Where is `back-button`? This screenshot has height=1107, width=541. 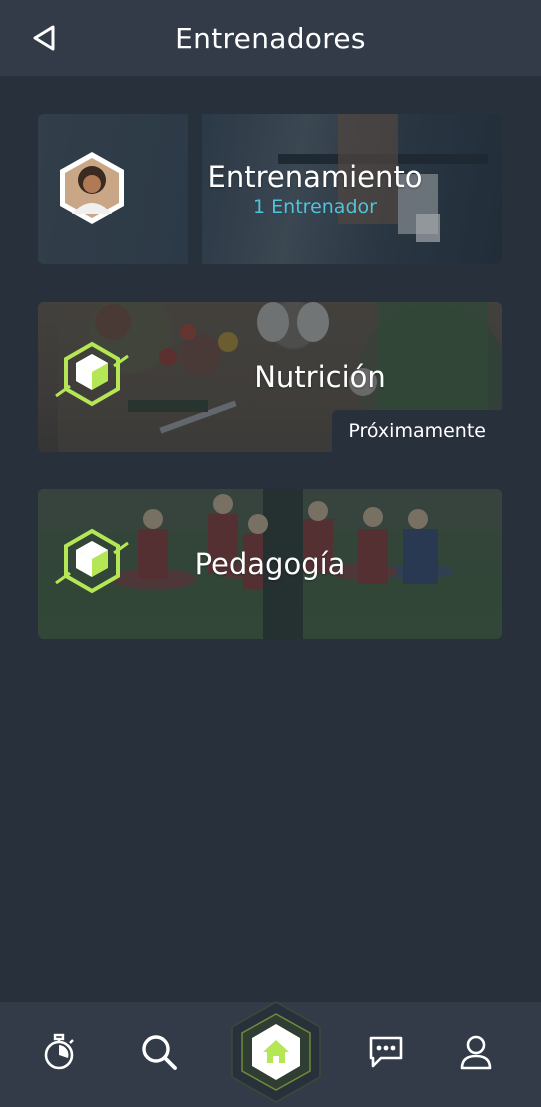 back-button is located at coordinates (44, 38).